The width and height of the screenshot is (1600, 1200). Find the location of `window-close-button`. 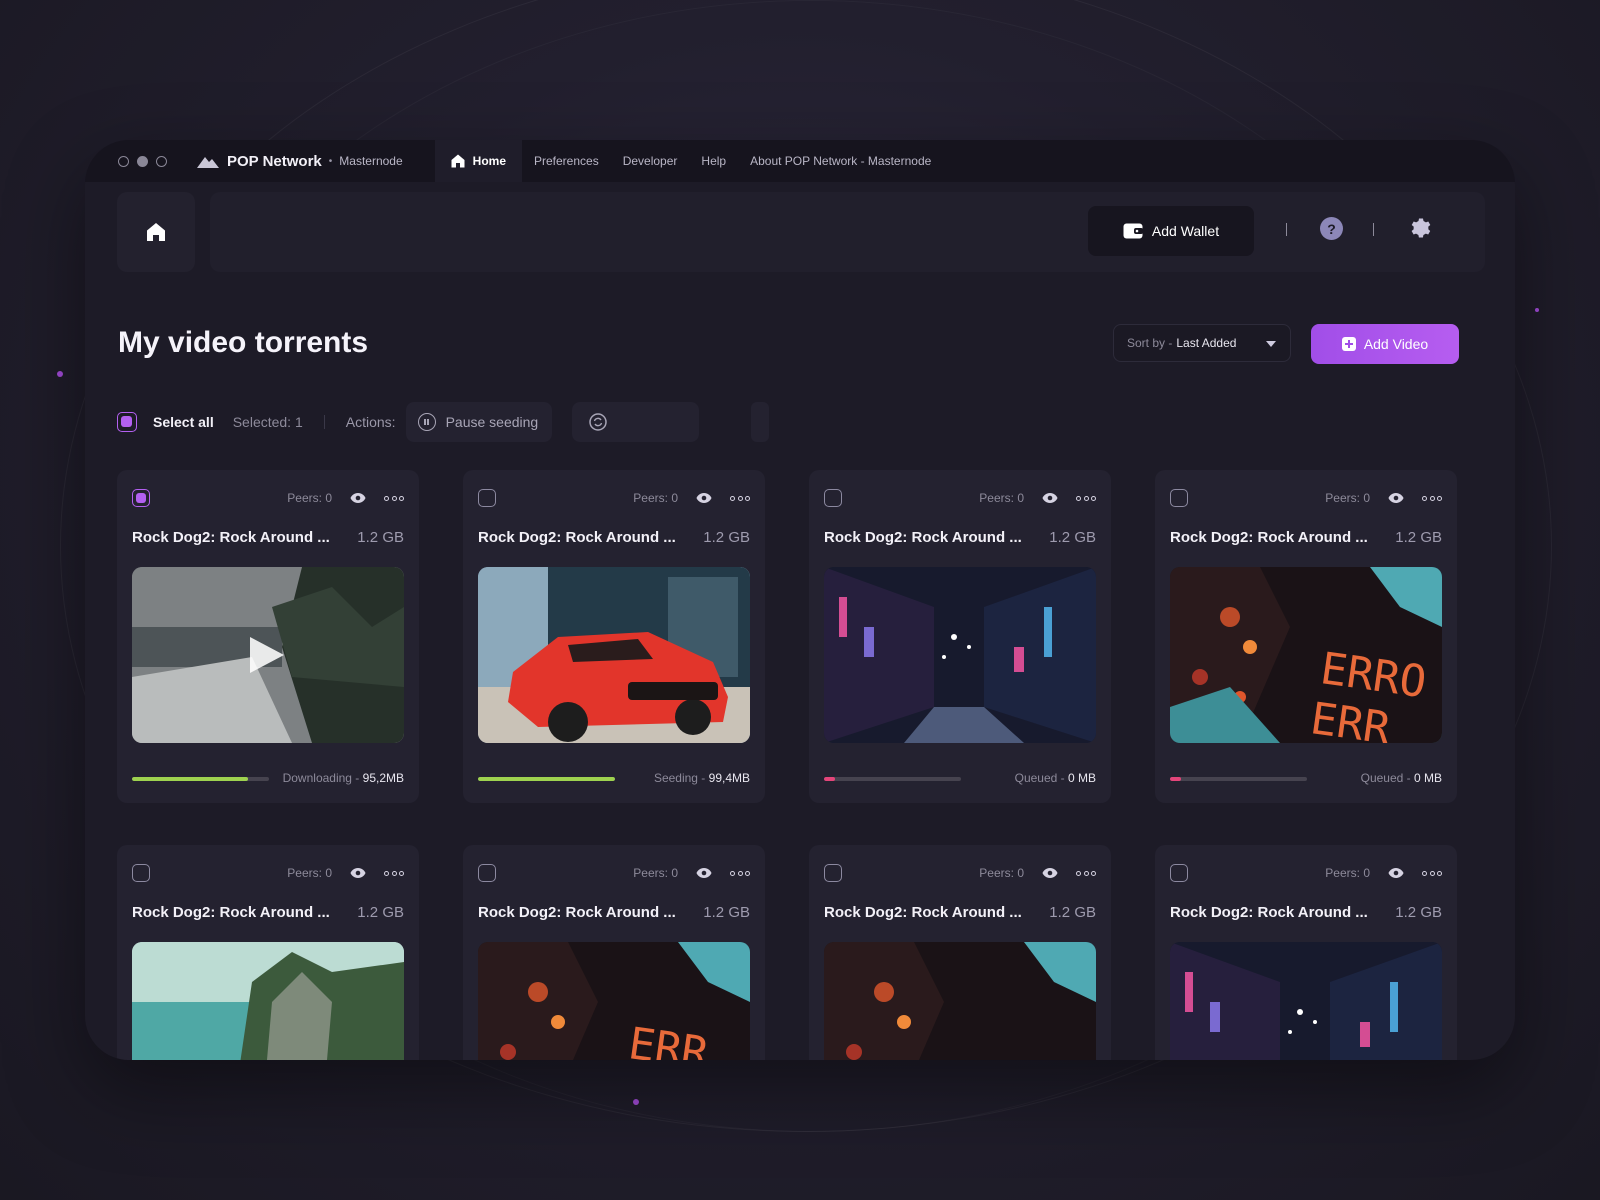

window-close-button is located at coordinates (123, 161).